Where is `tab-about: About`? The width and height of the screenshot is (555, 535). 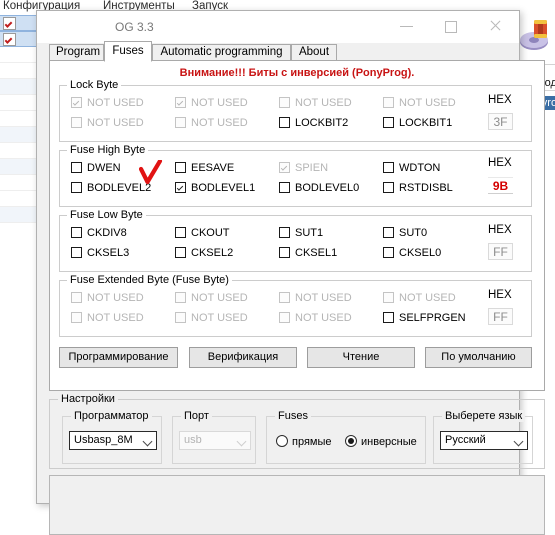 tab-about: About is located at coordinates (314, 52).